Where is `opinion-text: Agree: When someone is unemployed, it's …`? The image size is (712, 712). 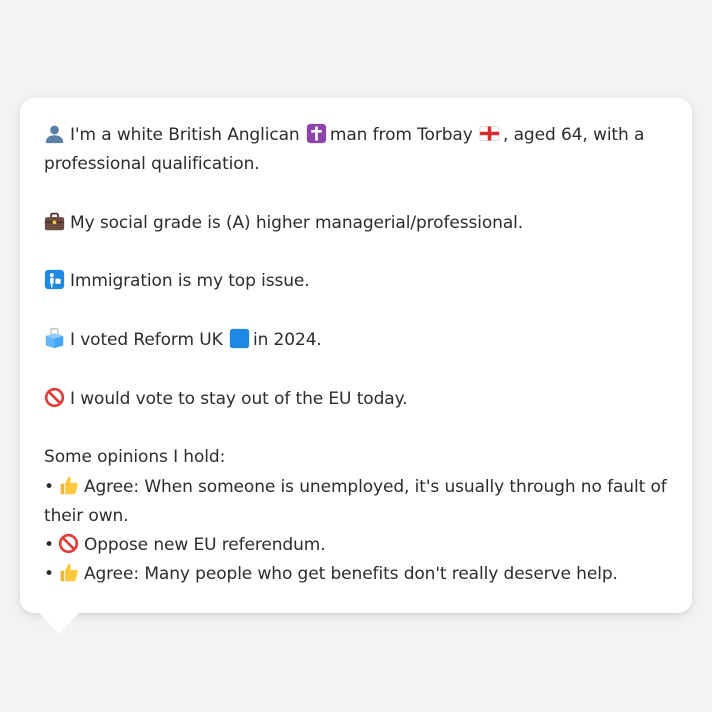 opinion-text: Agree: When someone is unemployed, it's … is located at coordinates (355, 501).